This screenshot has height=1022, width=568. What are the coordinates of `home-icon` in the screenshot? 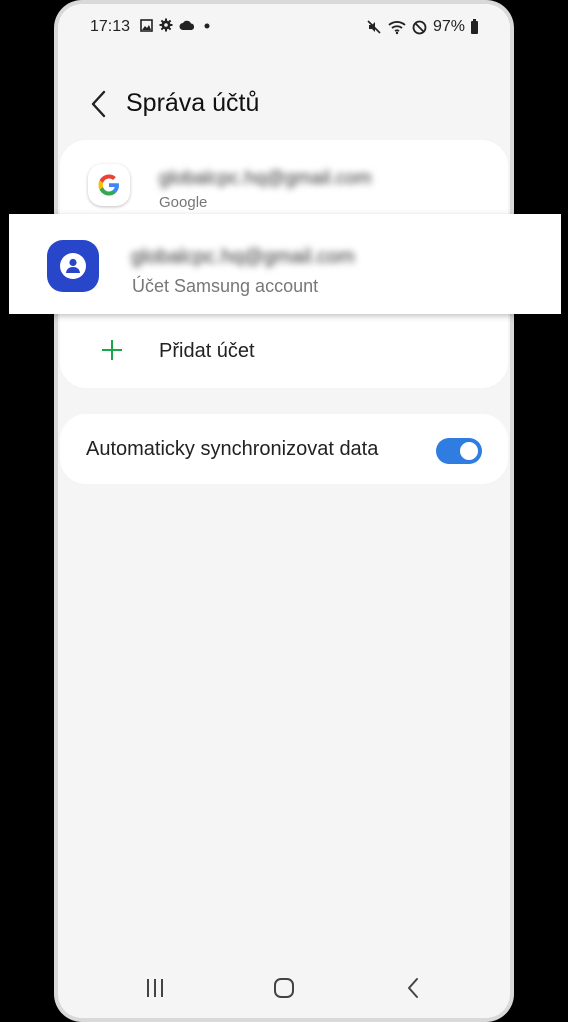 It's located at (284, 988).